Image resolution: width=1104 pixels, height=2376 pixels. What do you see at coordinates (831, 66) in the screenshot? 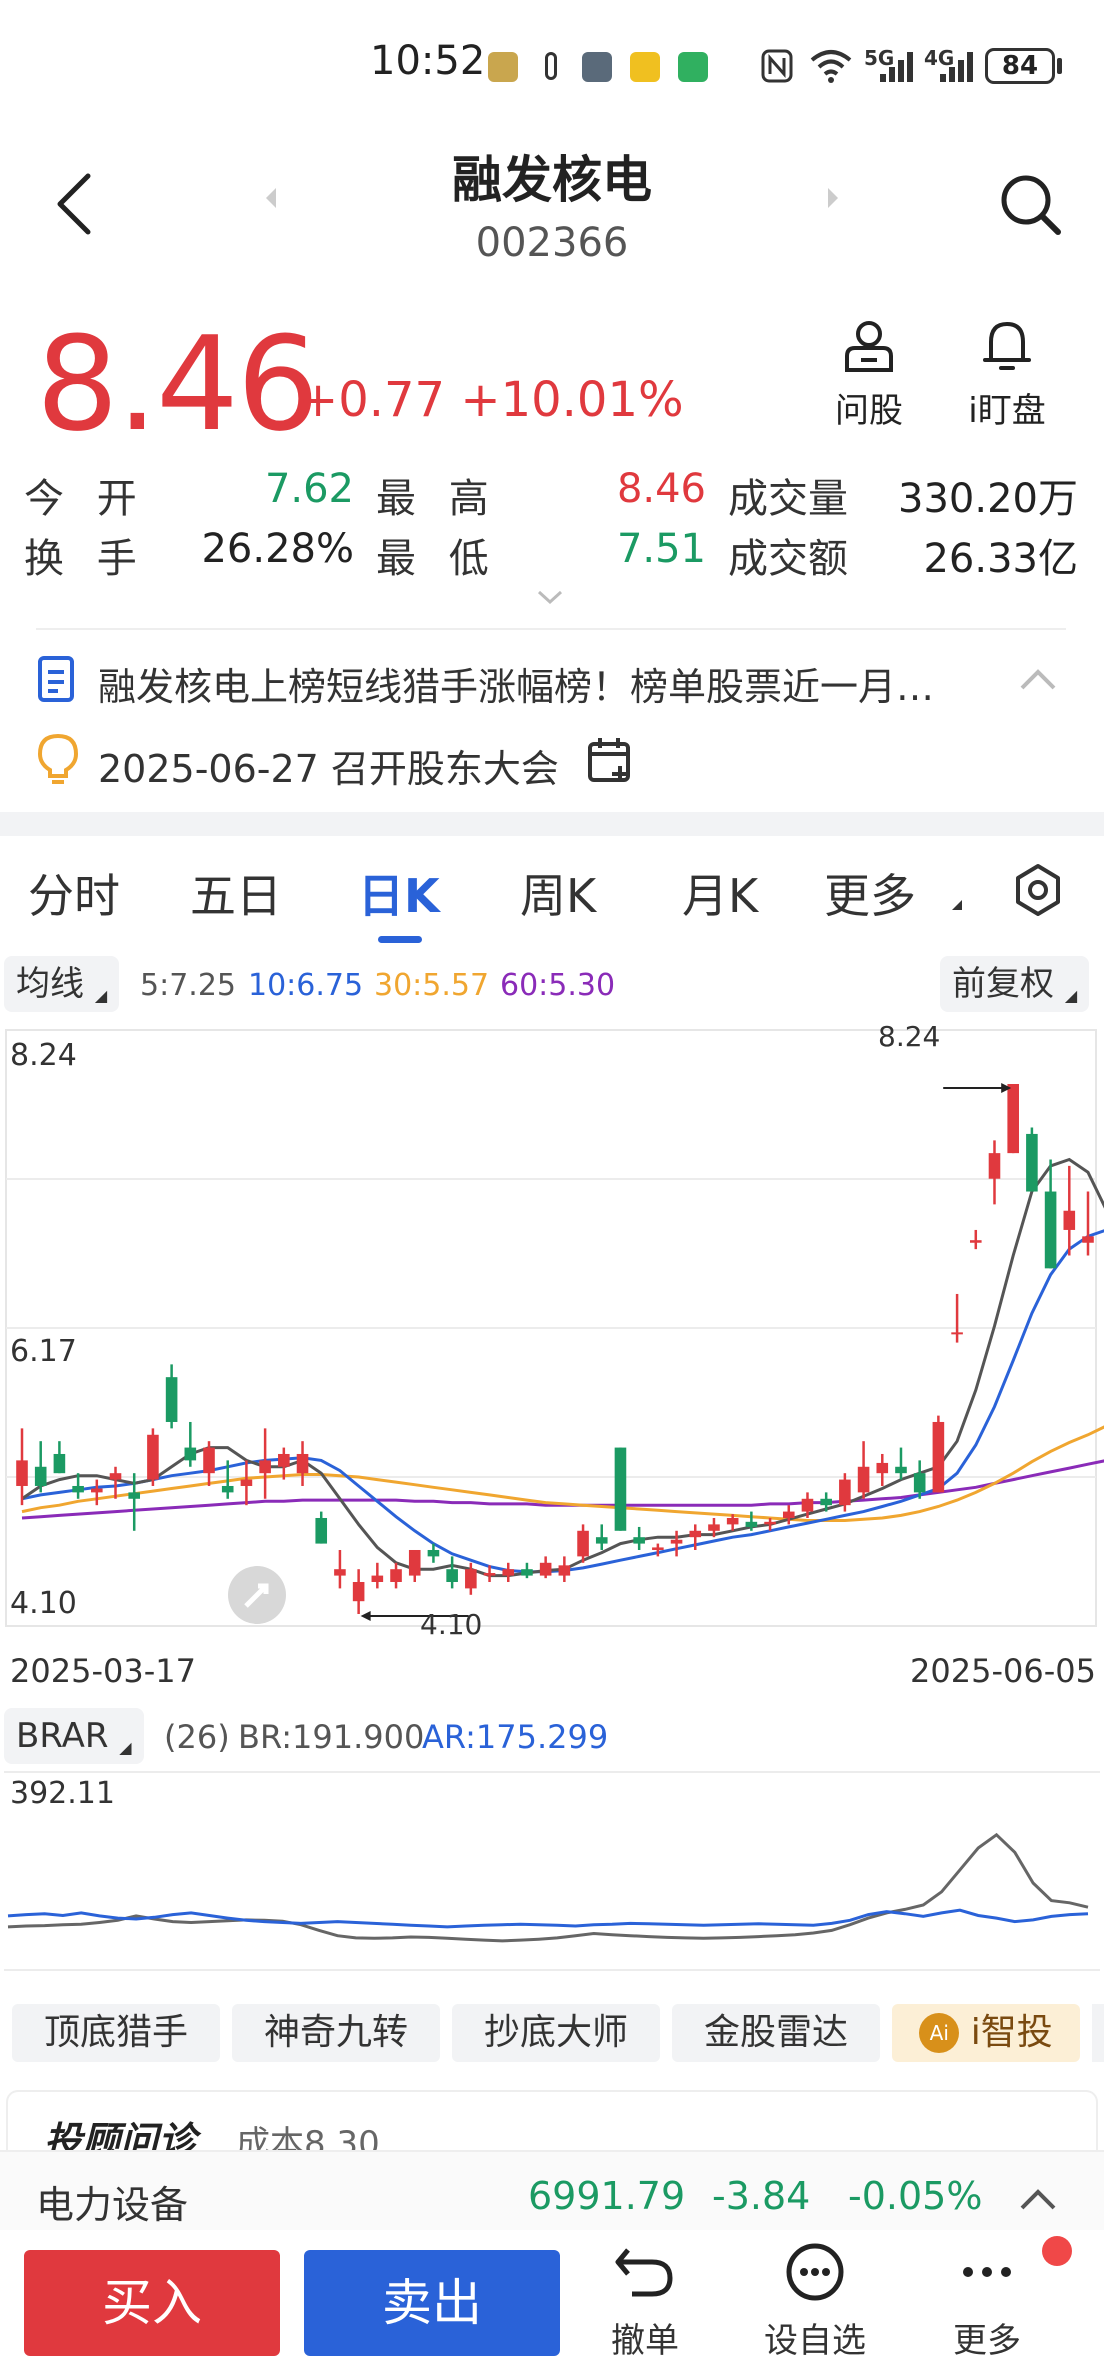
I see `wifi-icon` at bounding box center [831, 66].